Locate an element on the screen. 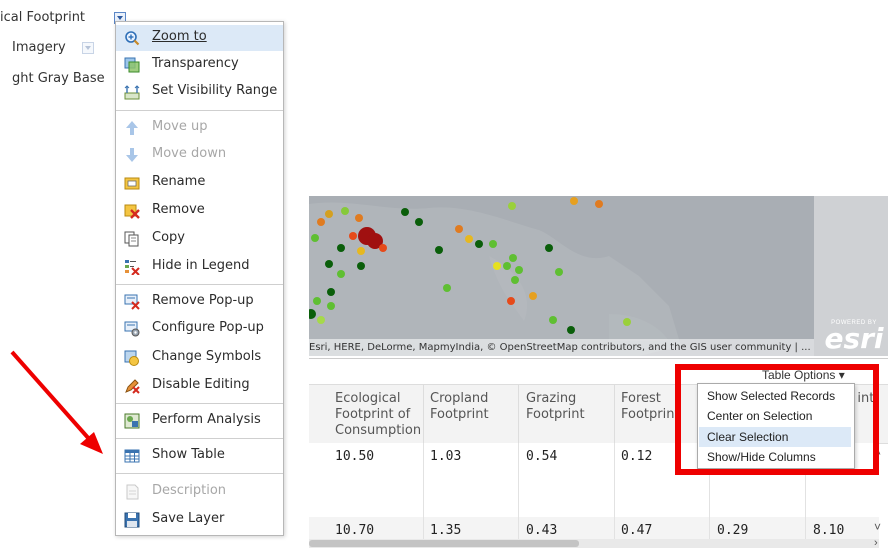 This screenshot has height=549, width=888. annotation-arrow is located at coordinates (56, 402).